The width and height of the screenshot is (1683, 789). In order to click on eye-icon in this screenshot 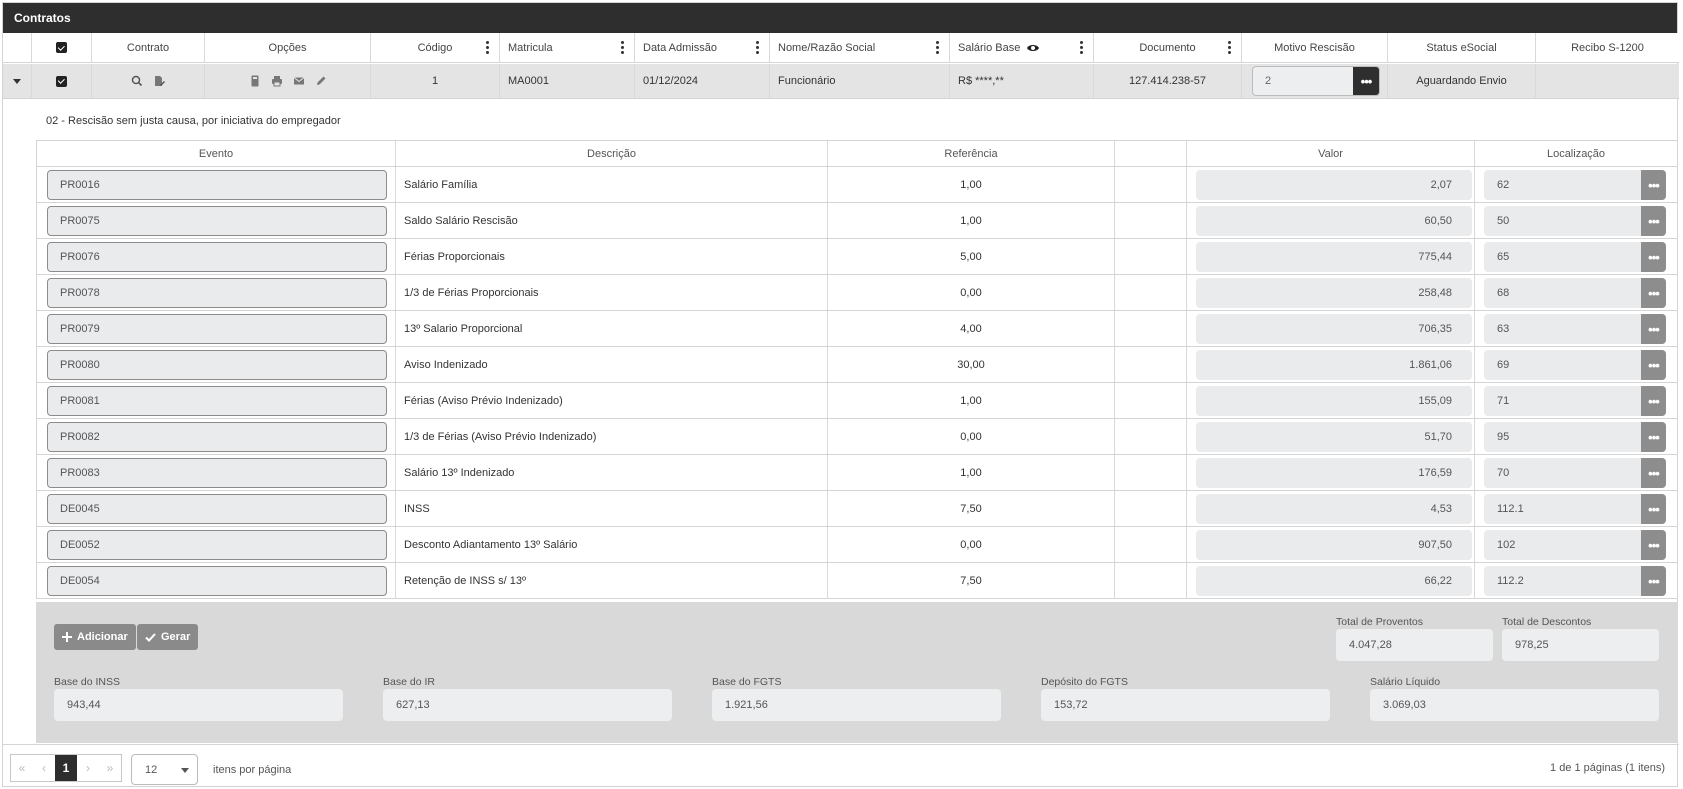, I will do `click(1033, 48)`.